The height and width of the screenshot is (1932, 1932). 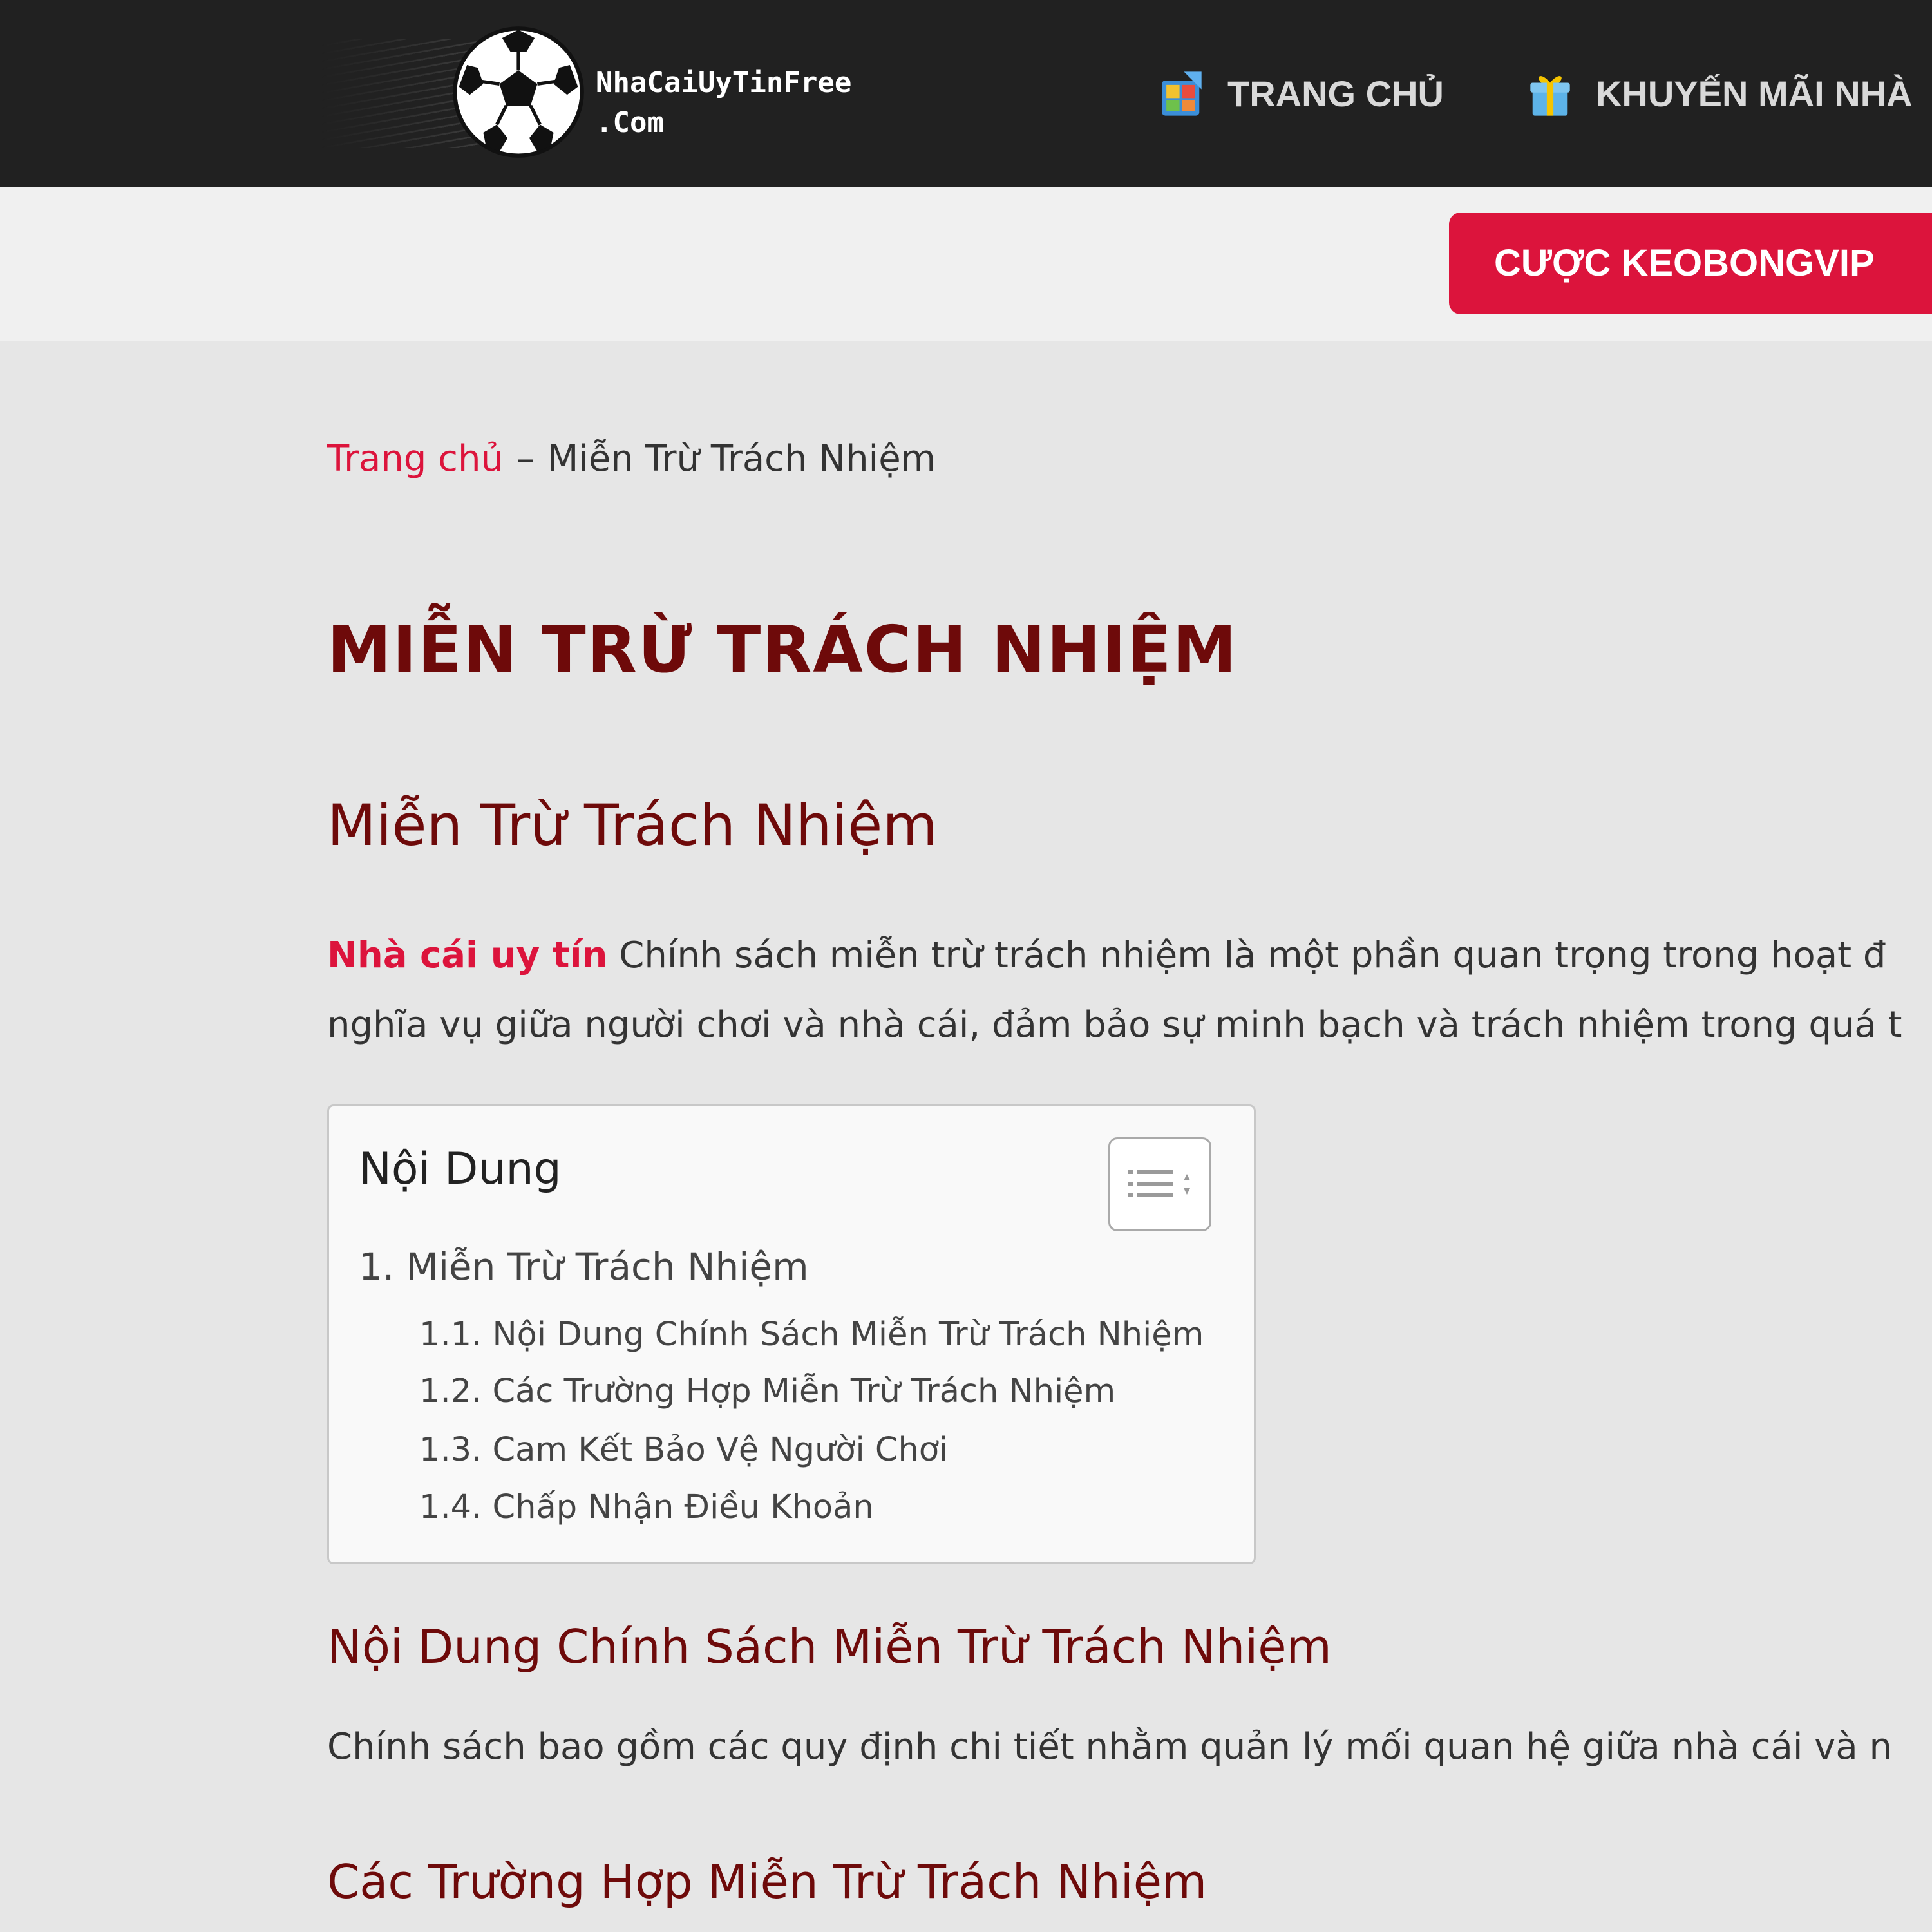 I want to click on breadcrumb-current: Miễn Trừ Trách Nhiệm, so click(x=742, y=459).